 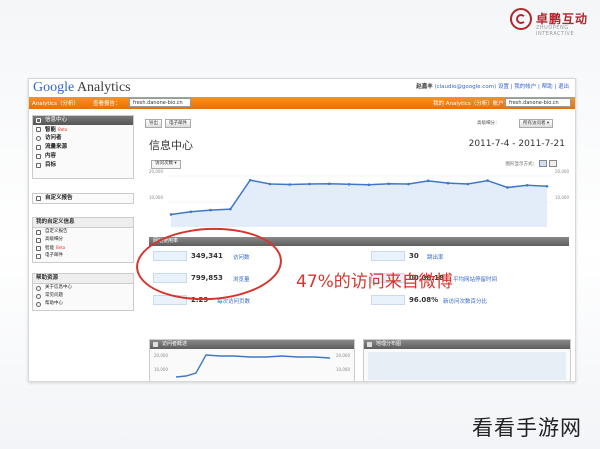 I want to click on map-area, so click(x=467, y=366).